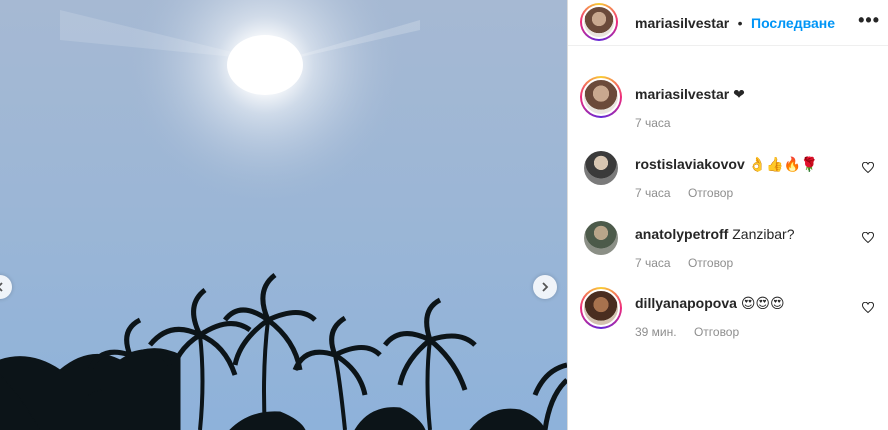 Image resolution: width=888 pixels, height=430 pixels. What do you see at coordinates (686, 303) in the screenshot?
I see `comment-username: dillyanapopova` at bounding box center [686, 303].